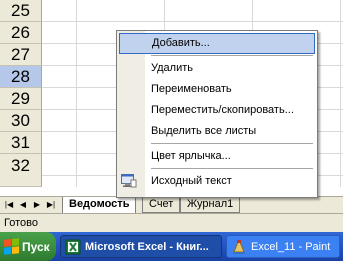 The image size is (343, 261). I want to click on menu-item-rename: Переименовать, so click(217, 89).